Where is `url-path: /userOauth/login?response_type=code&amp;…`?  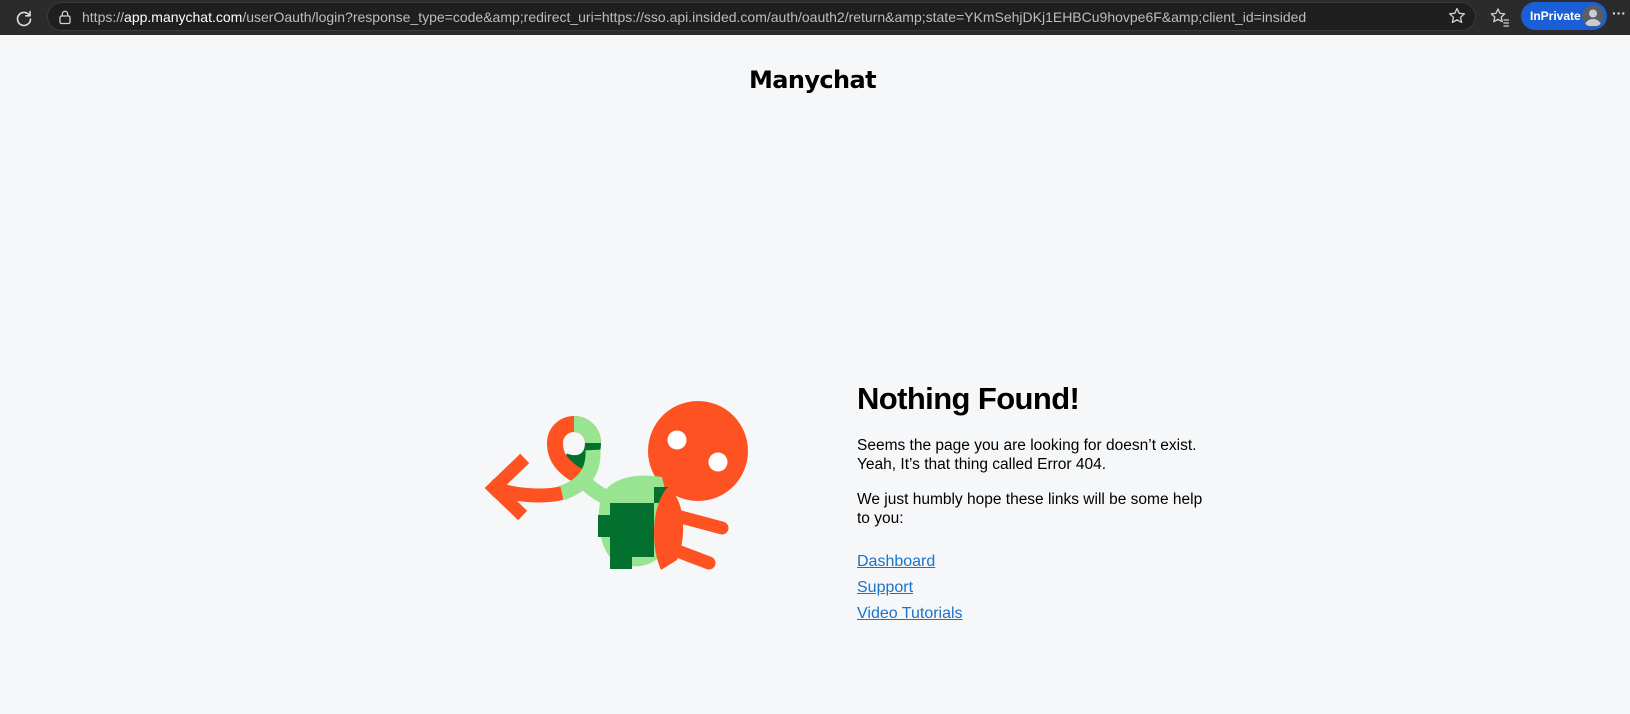
url-path: /userOauth/login?response_type=code&amp;… is located at coordinates (774, 17).